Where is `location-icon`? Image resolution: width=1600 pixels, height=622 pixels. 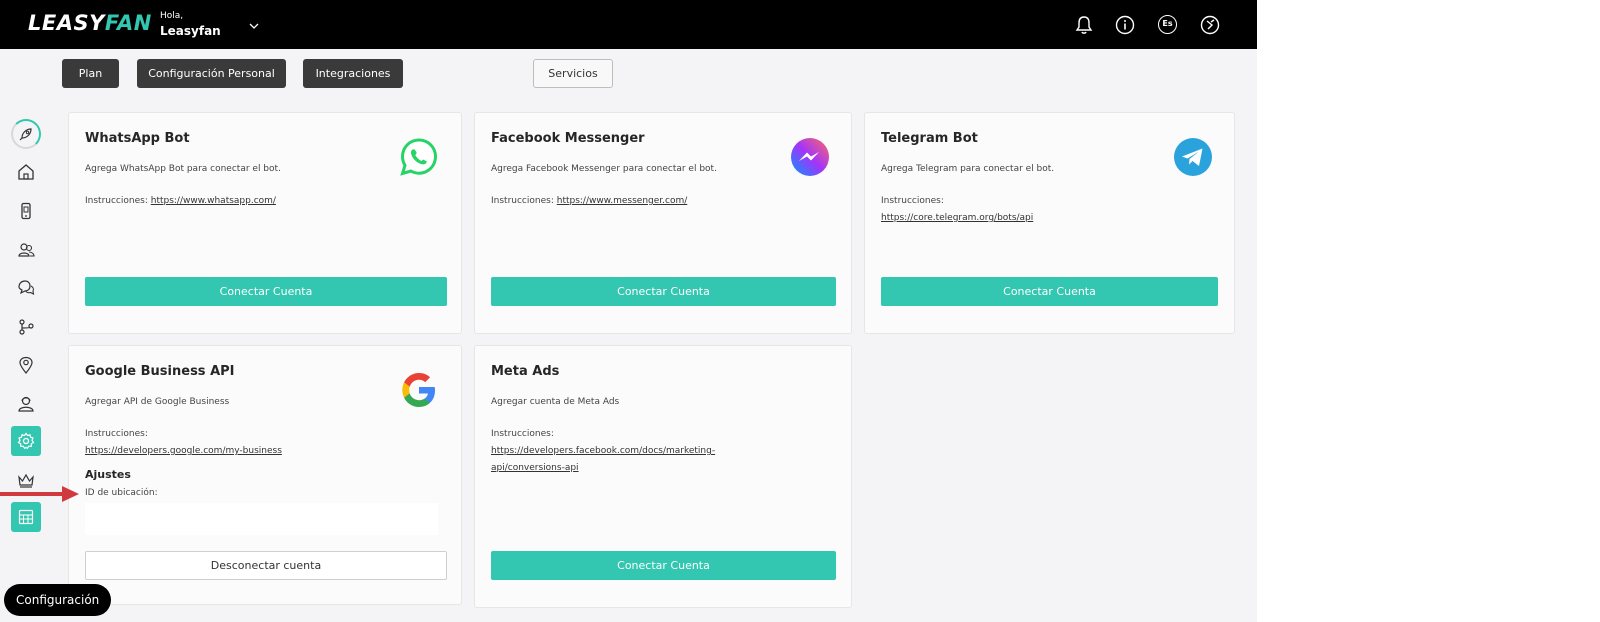 location-icon is located at coordinates (26, 365).